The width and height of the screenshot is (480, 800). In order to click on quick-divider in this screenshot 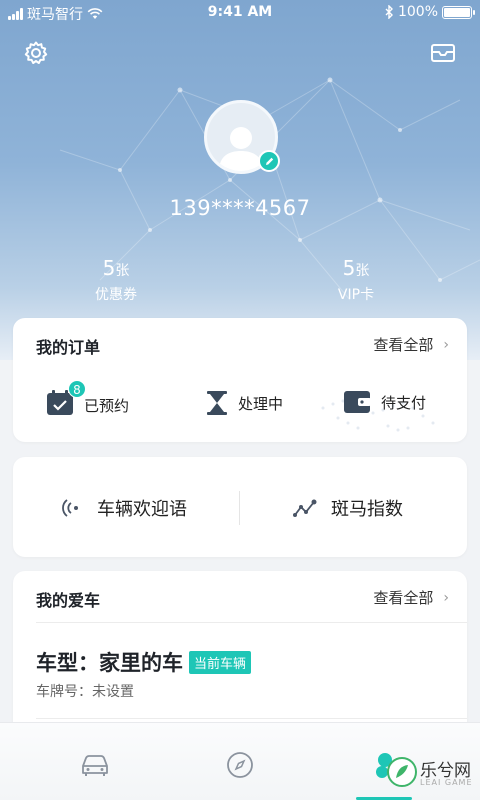, I will do `click(239, 508)`.